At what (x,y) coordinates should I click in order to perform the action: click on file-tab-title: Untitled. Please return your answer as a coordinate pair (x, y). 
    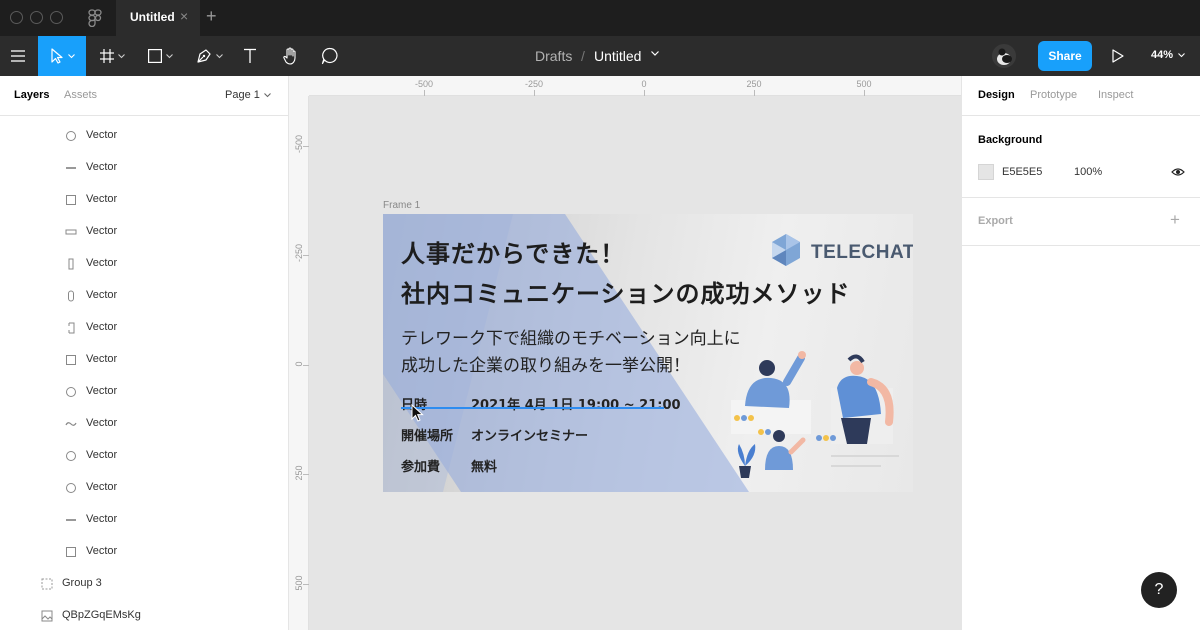
    Looking at the image, I should click on (152, 17).